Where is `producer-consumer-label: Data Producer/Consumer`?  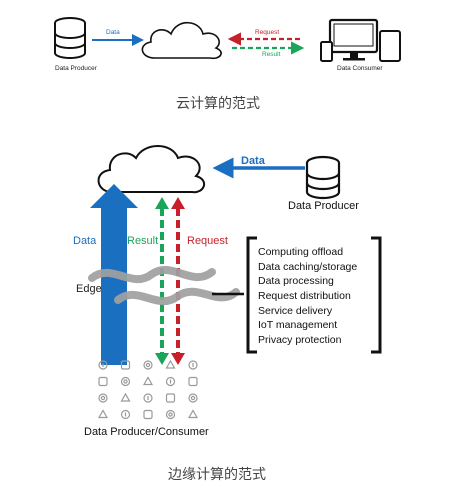 producer-consumer-label: Data Producer/Consumer is located at coordinates (146, 432).